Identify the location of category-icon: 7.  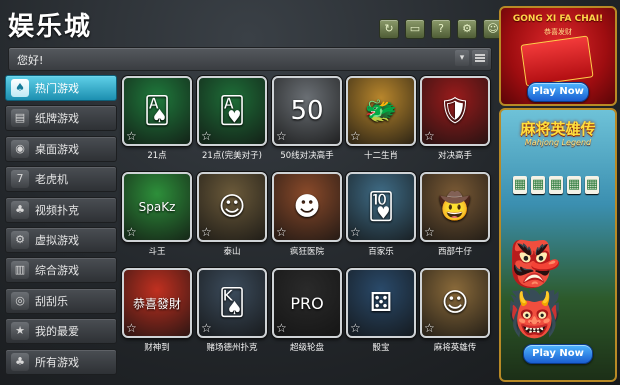
(20, 179).